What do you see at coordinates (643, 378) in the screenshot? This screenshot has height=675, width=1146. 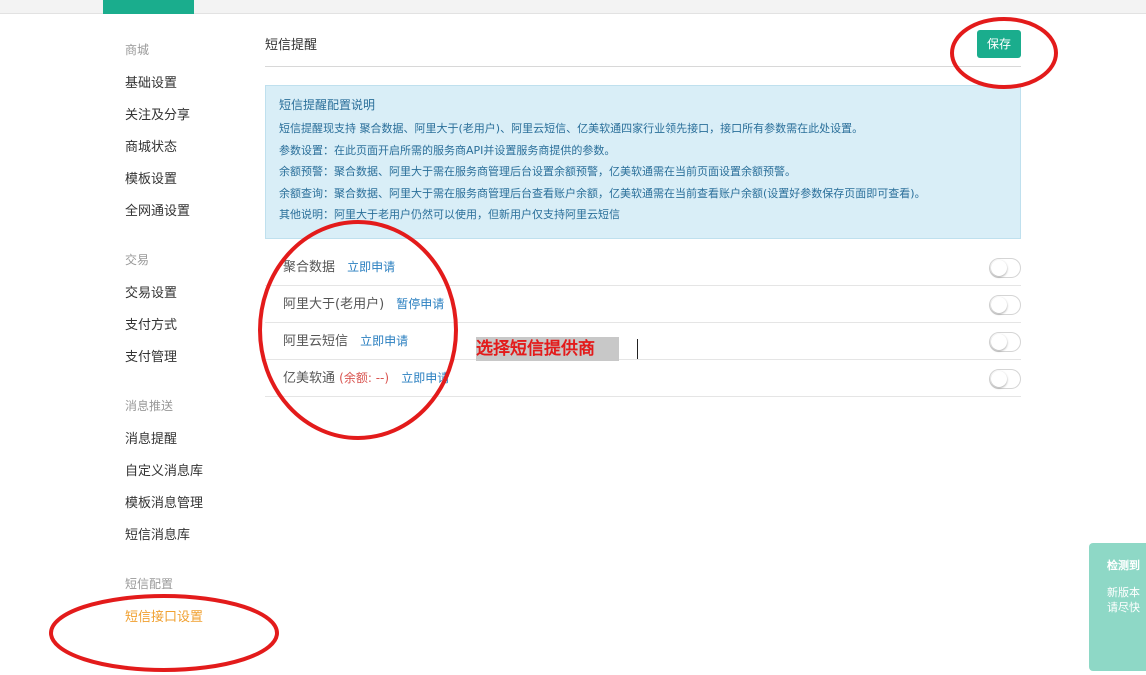 I see `provider-row-yimei: 亿美软通 (余额: --) 立即申请` at bounding box center [643, 378].